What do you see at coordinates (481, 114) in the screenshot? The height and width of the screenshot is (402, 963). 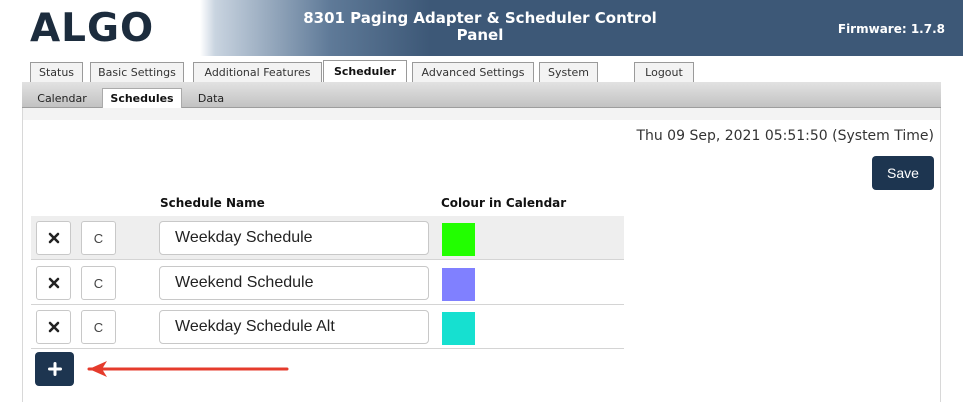 I see `content-top-strip` at bounding box center [481, 114].